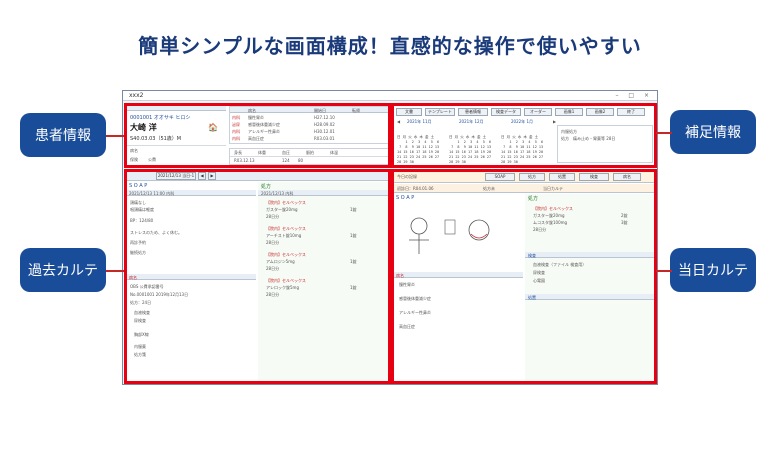 Image resolution: width=780 pixels, height=459 pixels. Describe the element at coordinates (713, 270) in the screenshot. I see `label-today-chart: 当日カルテ` at that location.